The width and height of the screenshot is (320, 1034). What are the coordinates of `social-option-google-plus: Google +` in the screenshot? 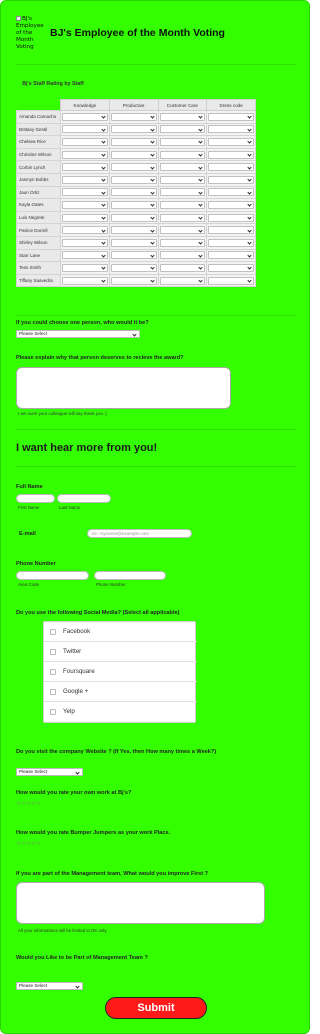 It's located at (120, 692).